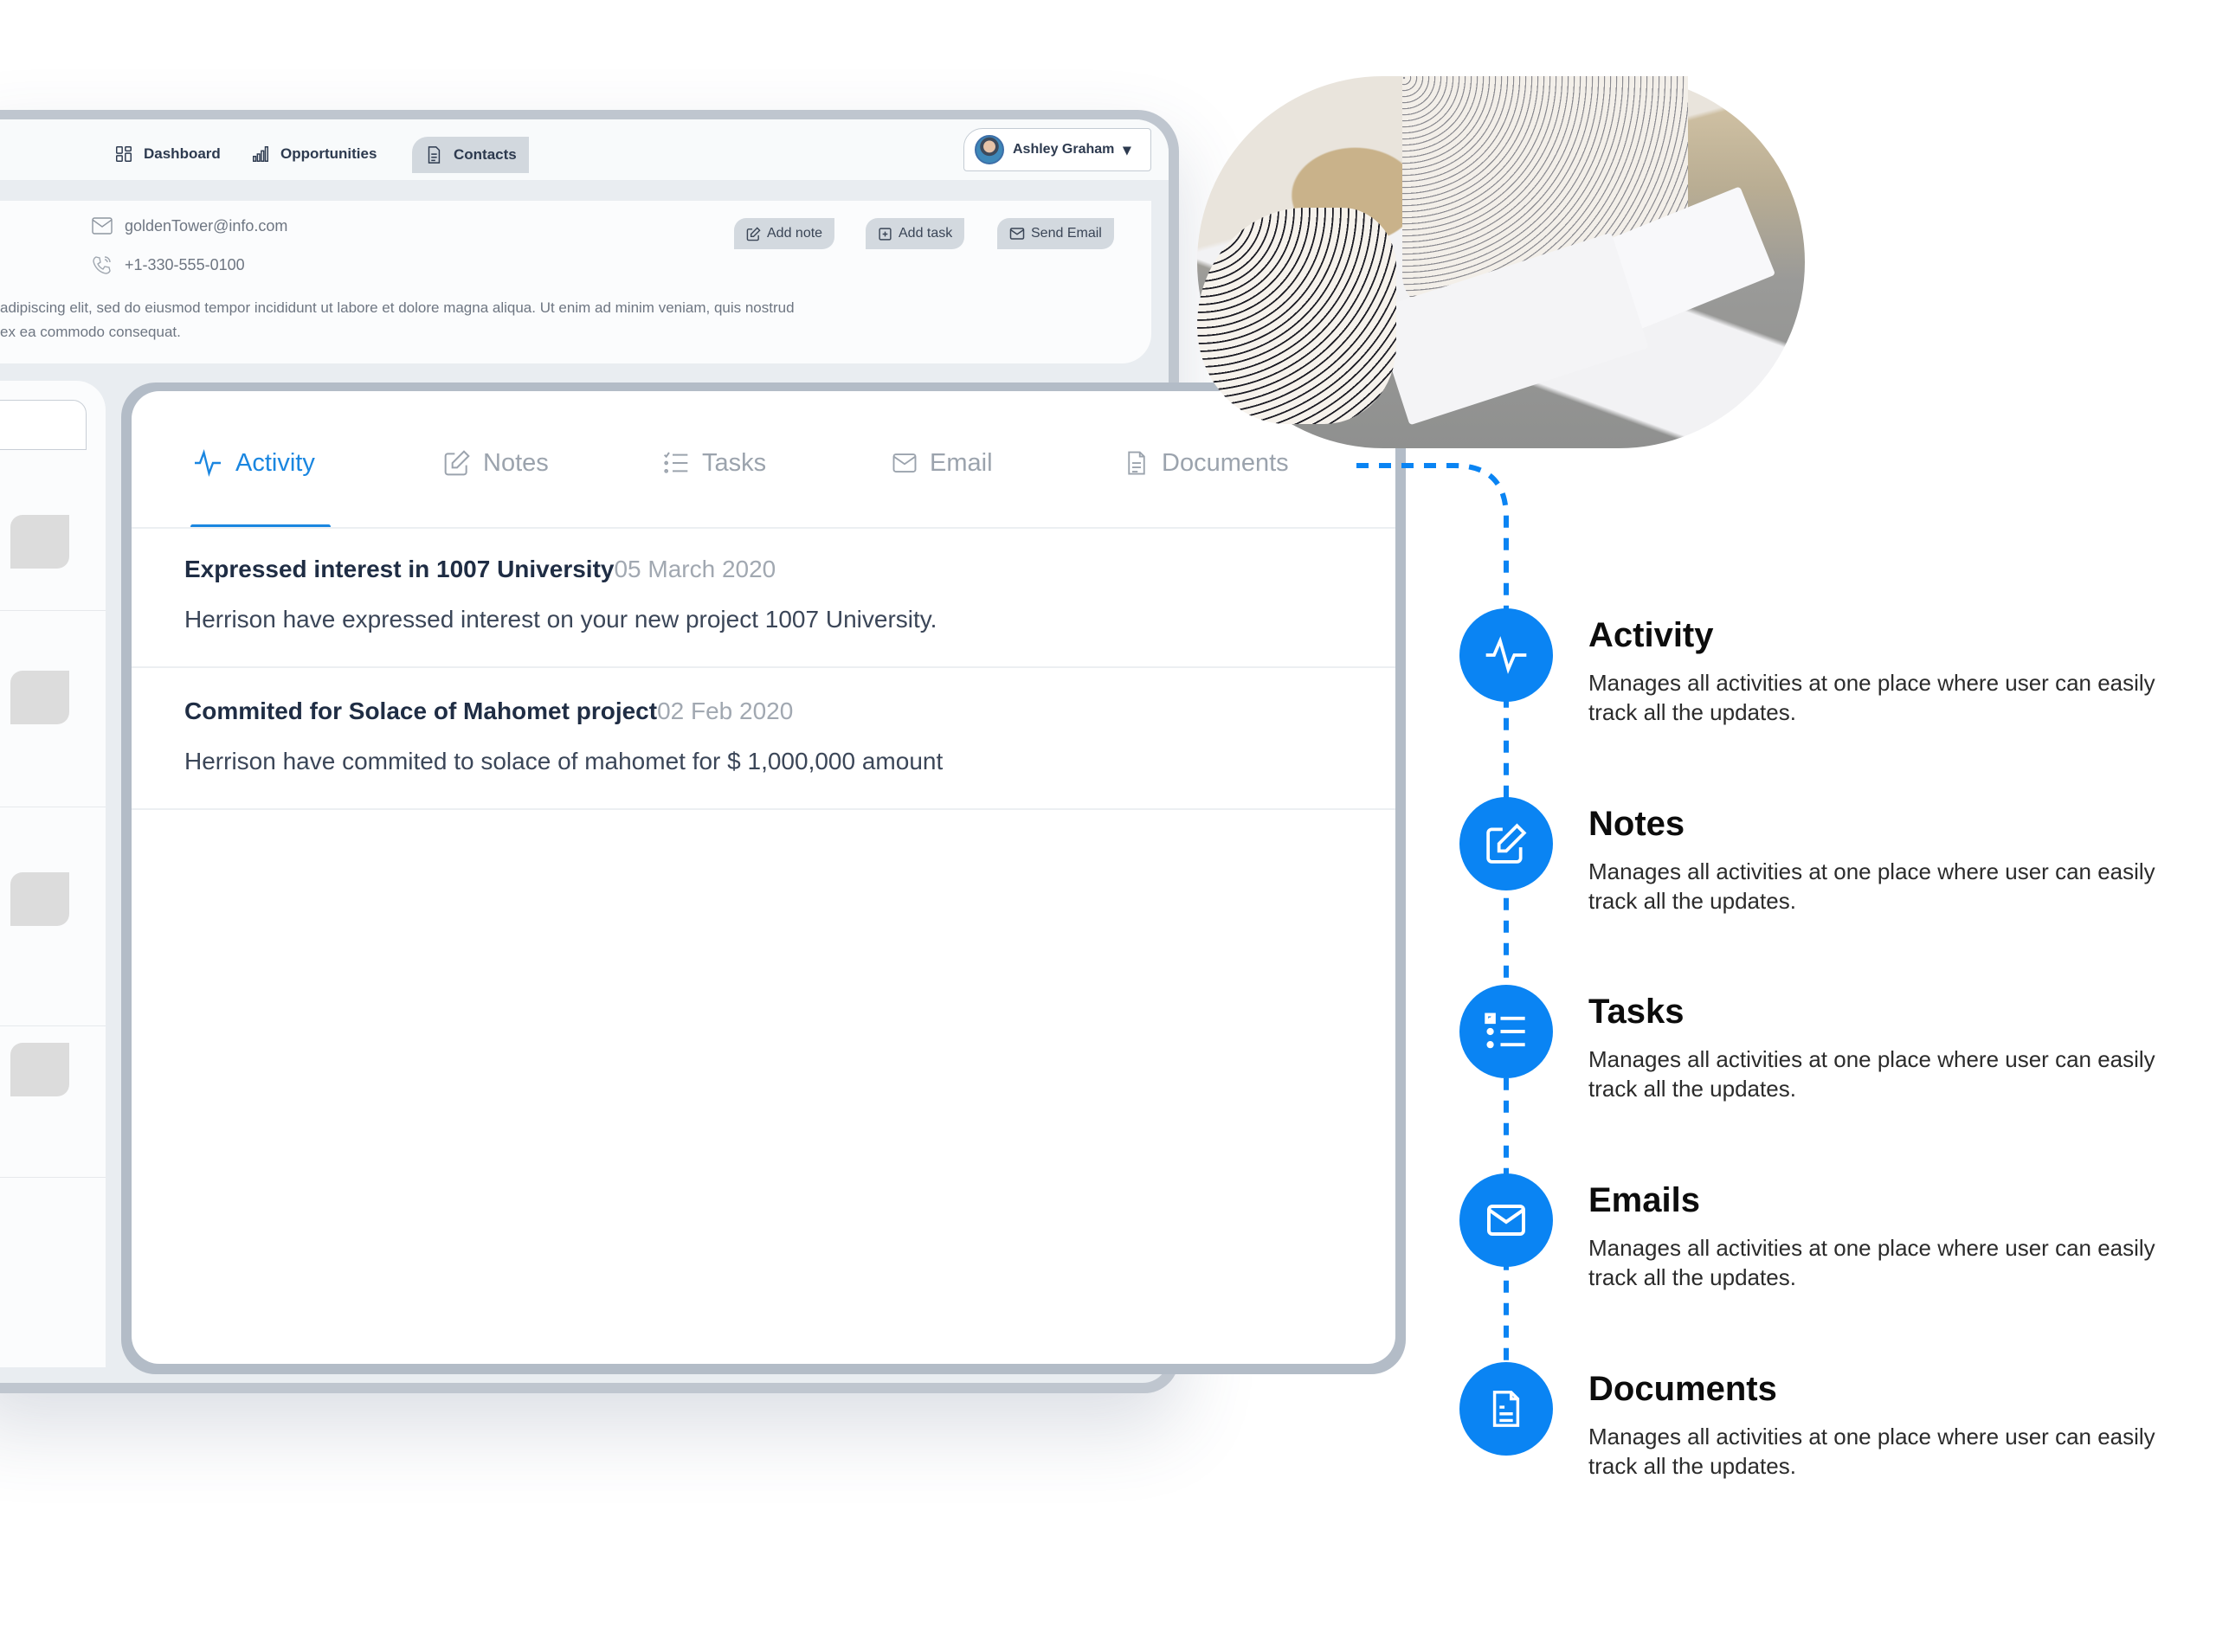  I want to click on dashboard-icon, so click(124, 154).